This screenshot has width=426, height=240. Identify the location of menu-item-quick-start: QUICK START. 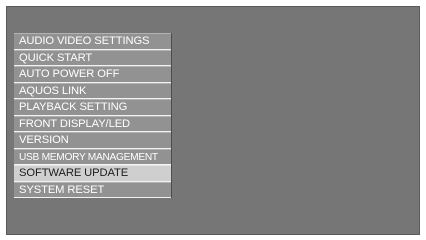
(92, 57).